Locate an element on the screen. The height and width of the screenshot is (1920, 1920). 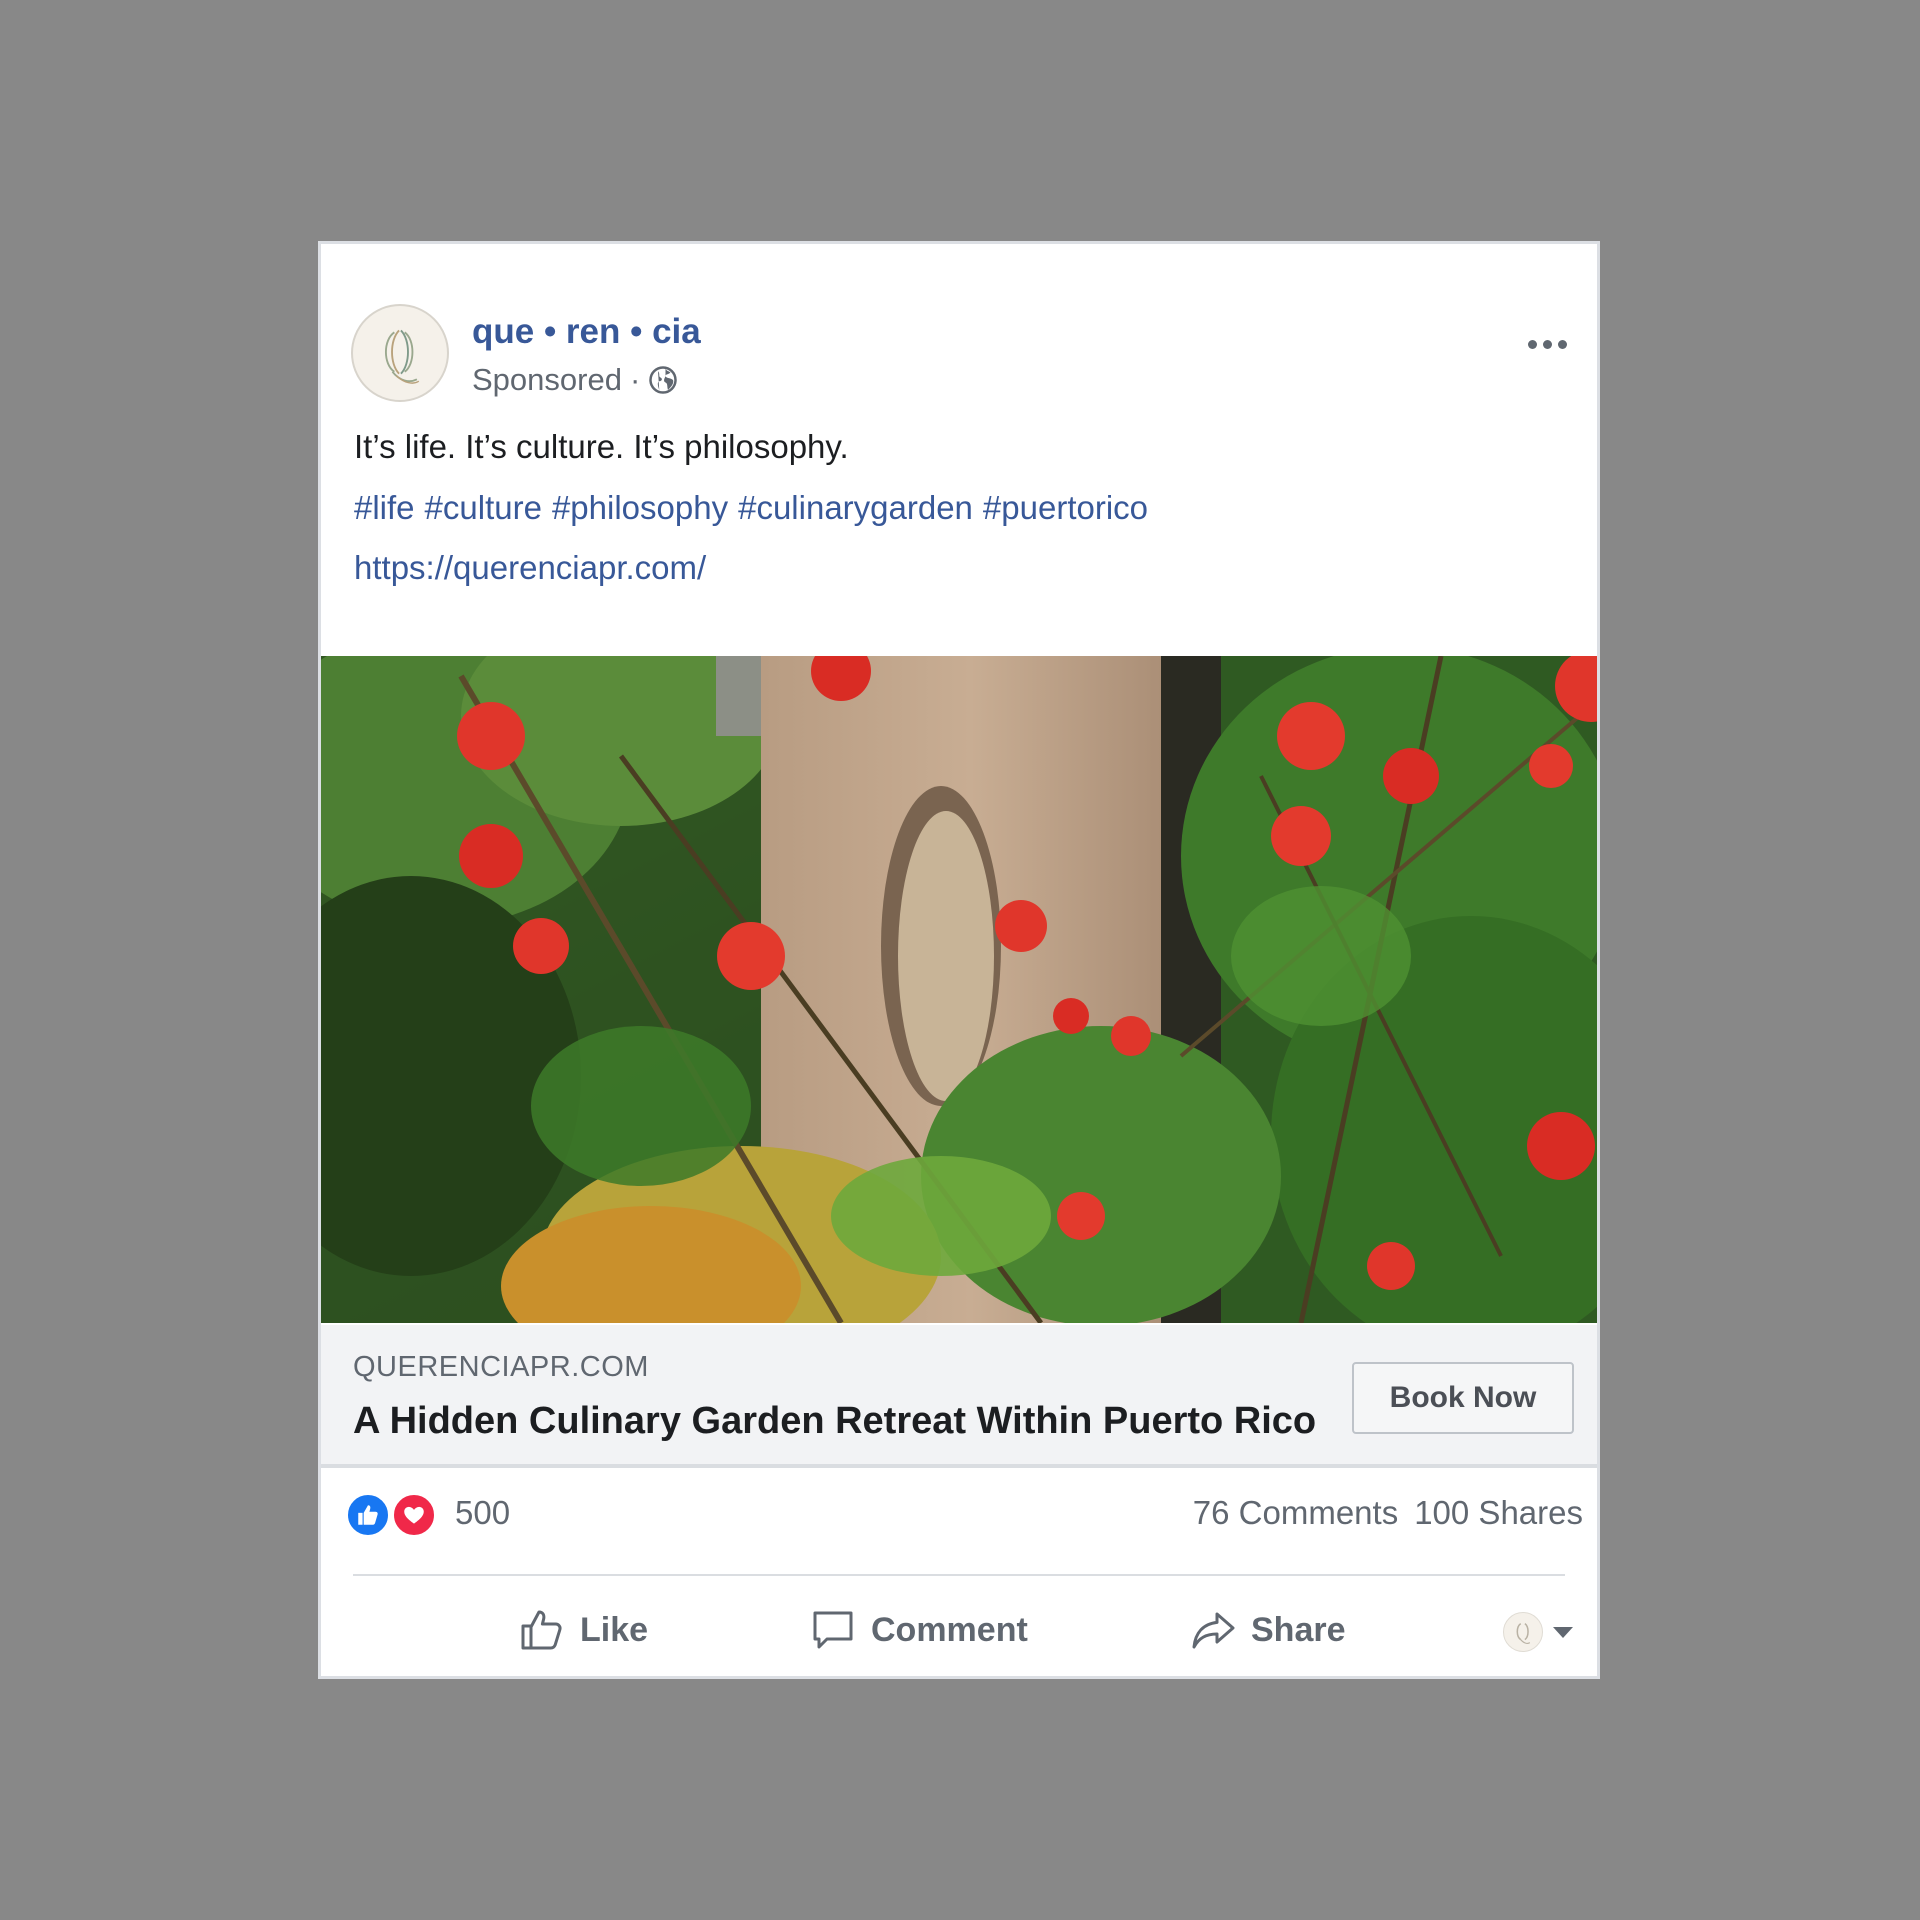
hashtag-link: #culture is located at coordinates (483, 508).